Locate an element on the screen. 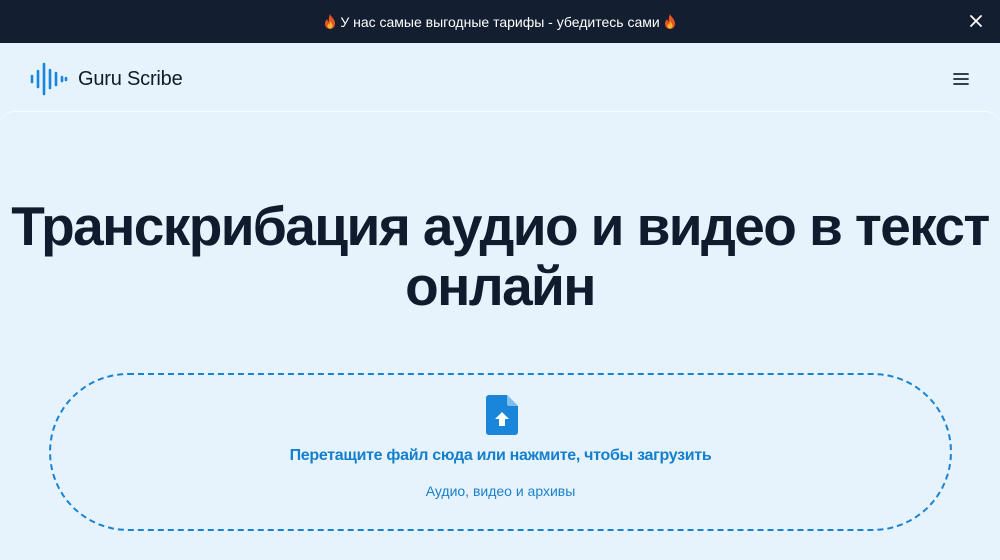 The height and width of the screenshot is (560, 1000). dropzone-subtitle: Аудио, видео и архивы is located at coordinates (500, 491).